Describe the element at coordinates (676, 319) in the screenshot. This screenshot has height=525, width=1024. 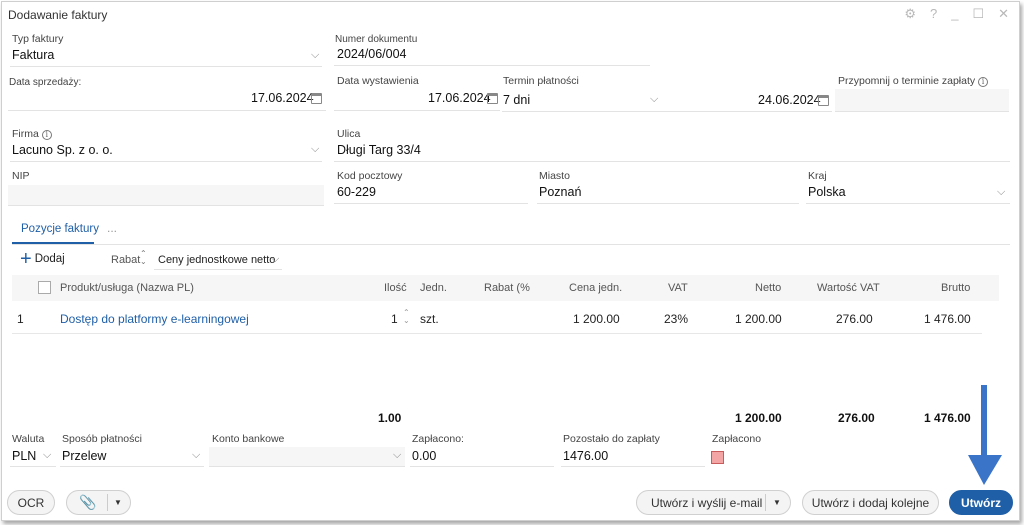
I see `row-vat: 23%` at that location.